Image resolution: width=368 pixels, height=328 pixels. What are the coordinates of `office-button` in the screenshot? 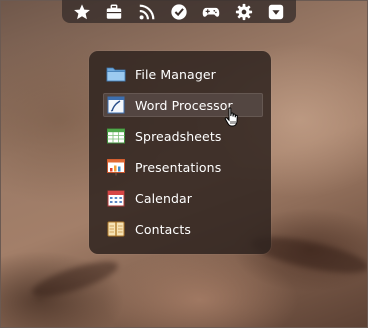 It's located at (114, 12).